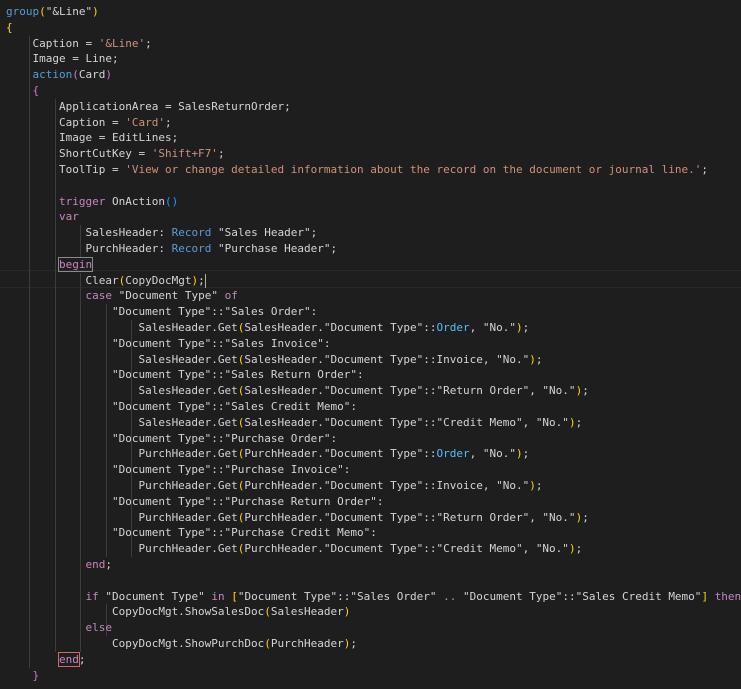 This screenshot has width=741, height=689. What do you see at coordinates (52, 43) in the screenshot?
I see `code-token: Caption =` at bounding box center [52, 43].